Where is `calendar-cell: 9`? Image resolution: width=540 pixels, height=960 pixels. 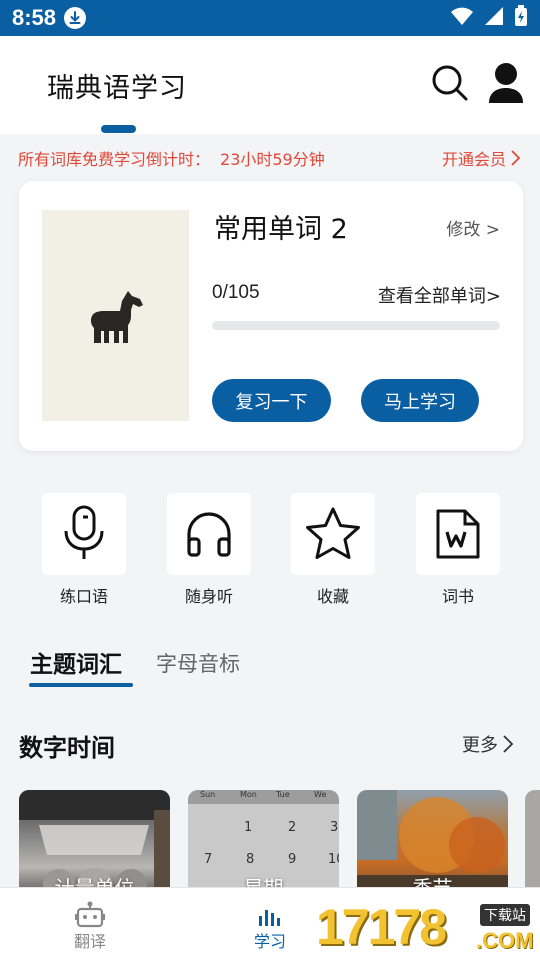
calendar-cell: 9 is located at coordinates (292, 859).